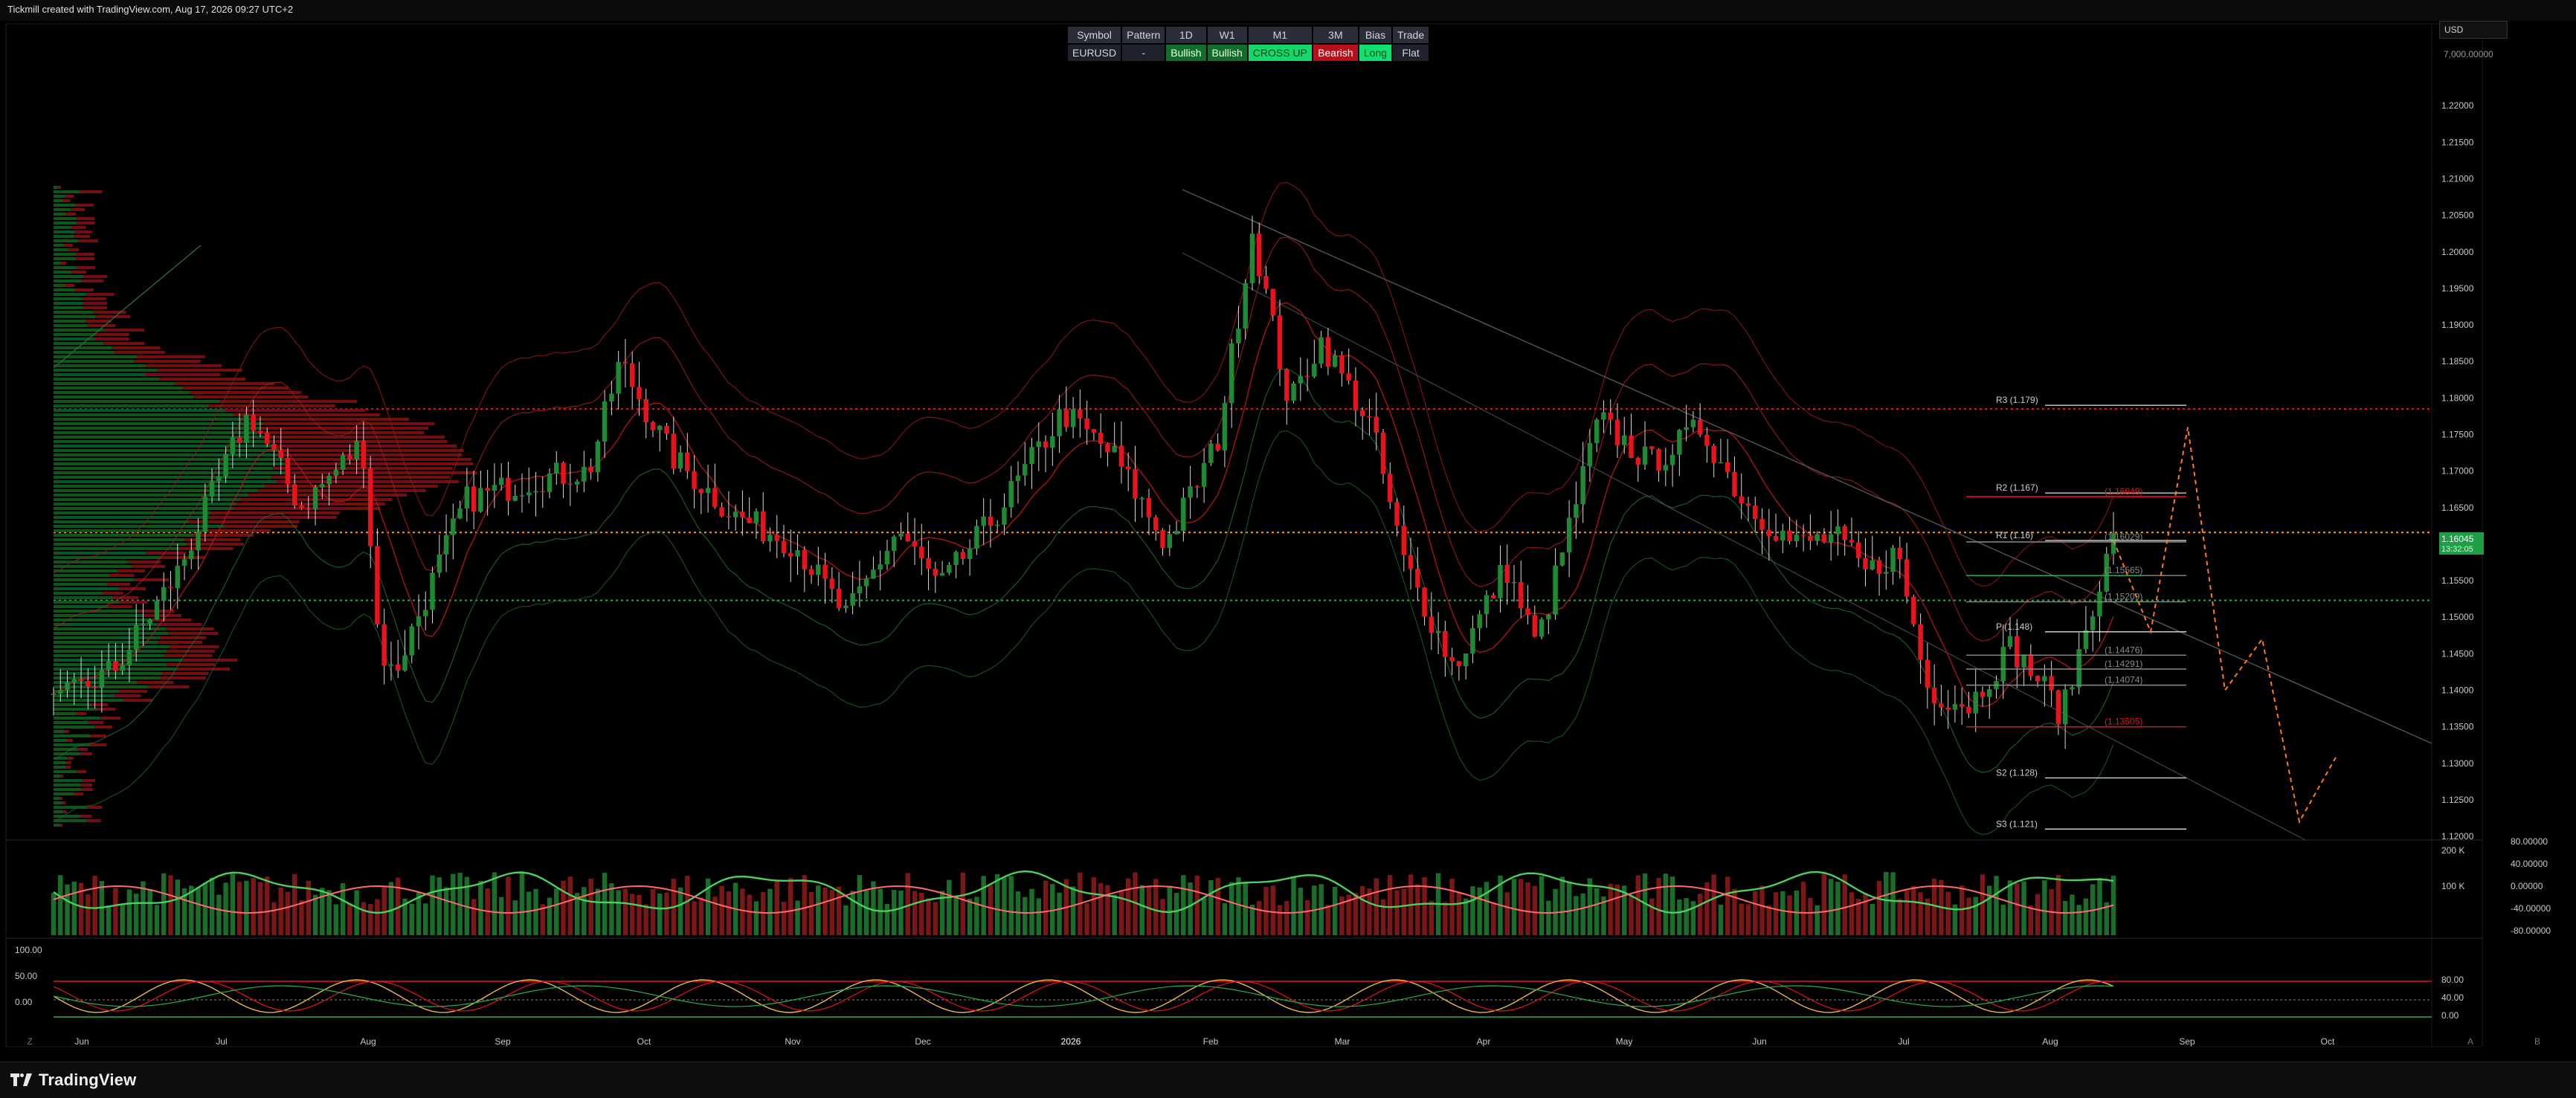 This screenshot has height=1098, width=2576. What do you see at coordinates (2537, 1041) in the screenshot?
I see `axis-badge-right: B` at bounding box center [2537, 1041].